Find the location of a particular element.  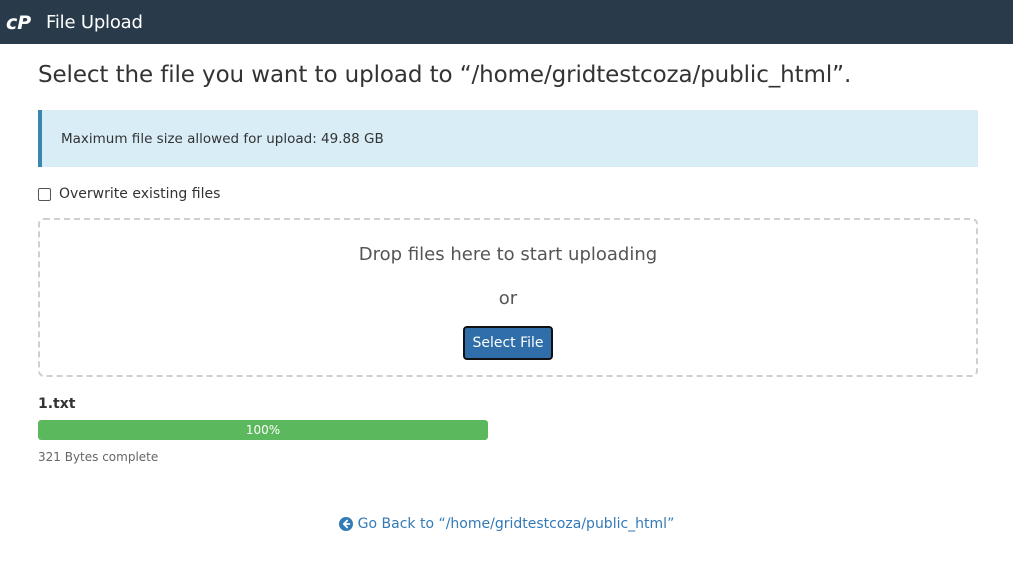

overwrite-option: Overwrite existing files is located at coordinates (129, 194).